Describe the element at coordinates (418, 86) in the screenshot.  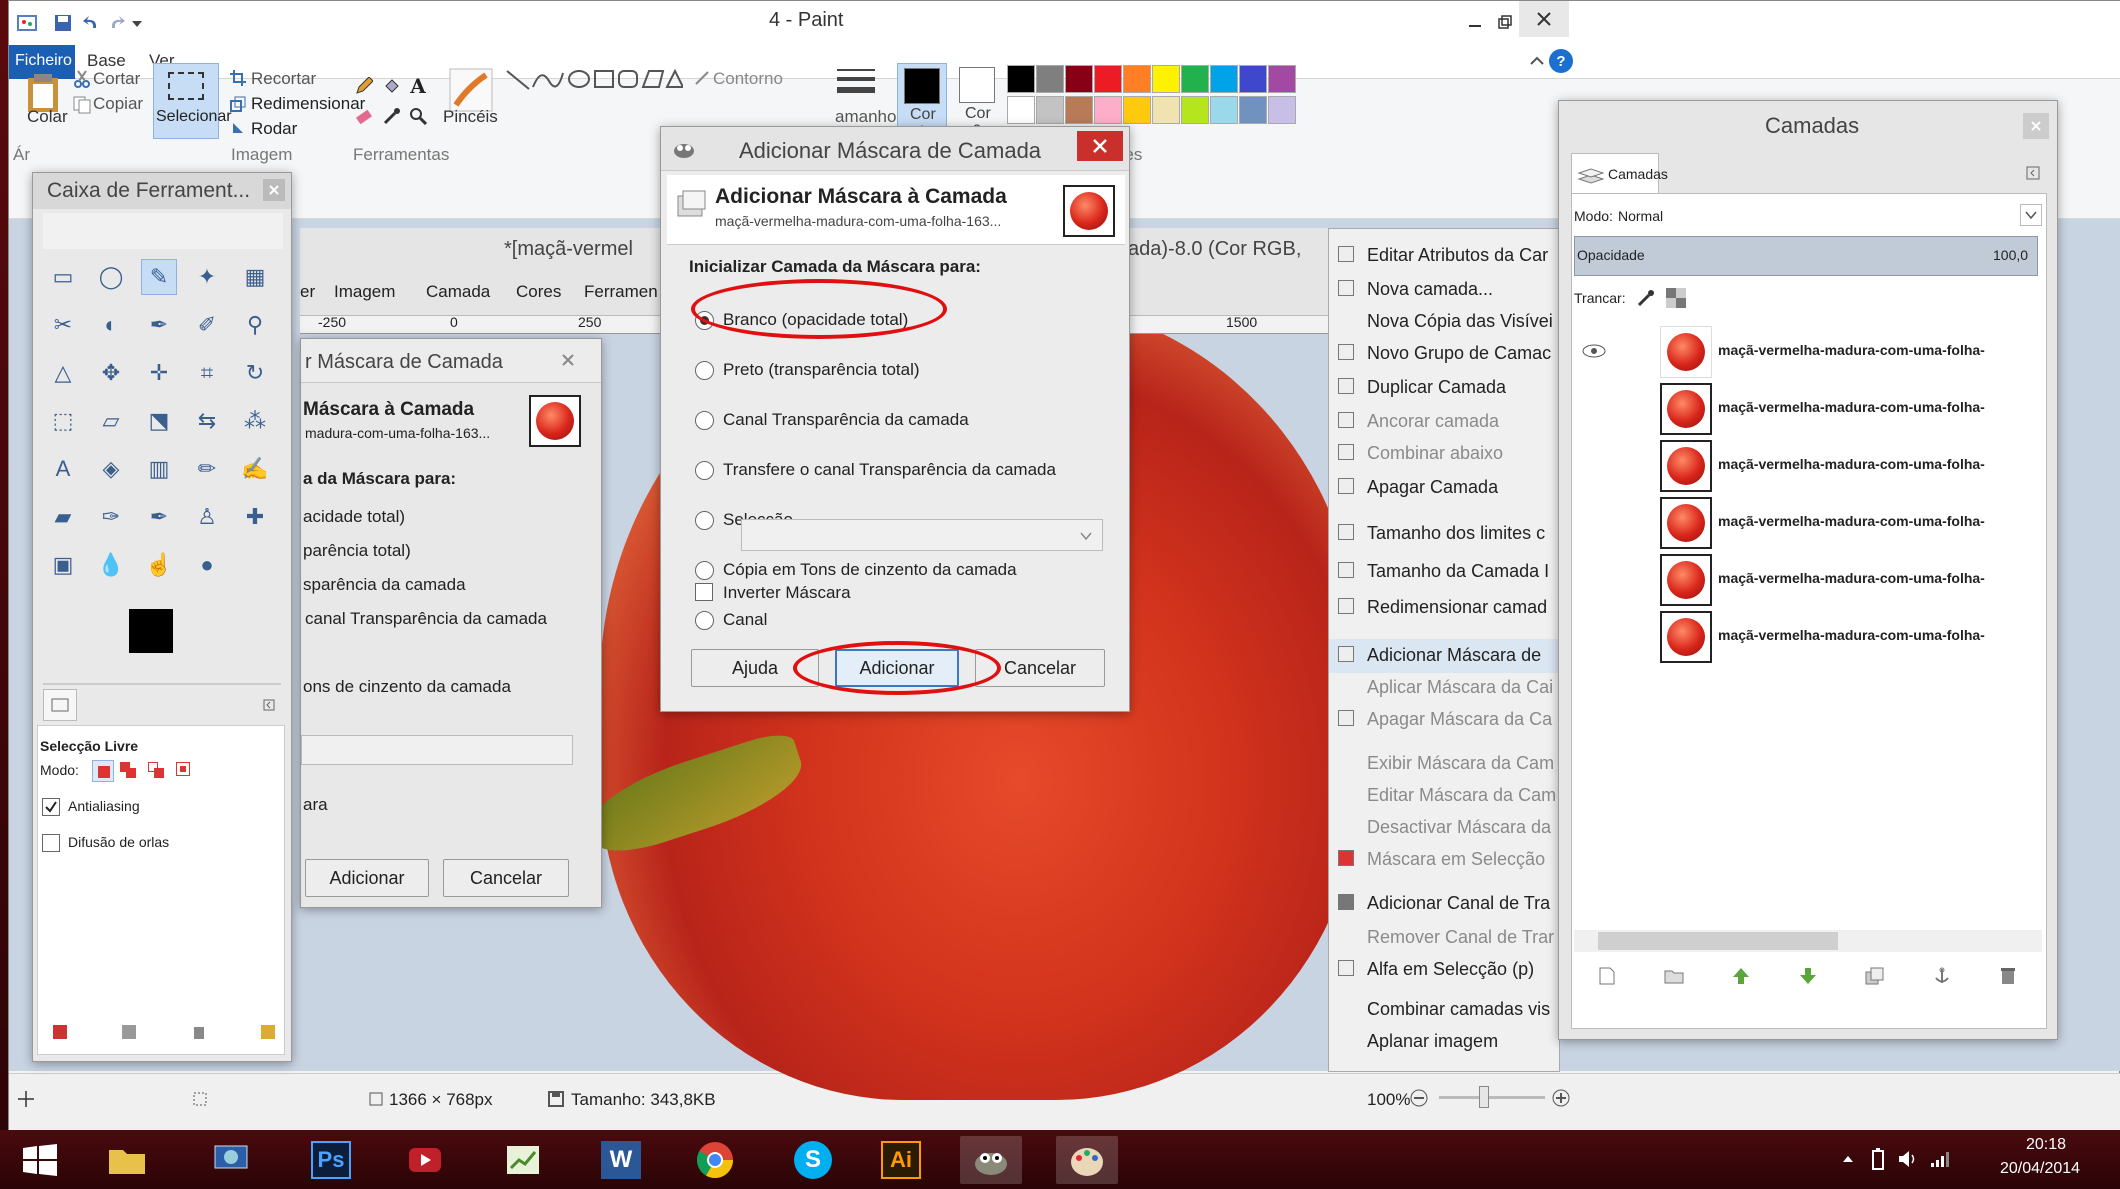
I see `text-icon: A` at that location.